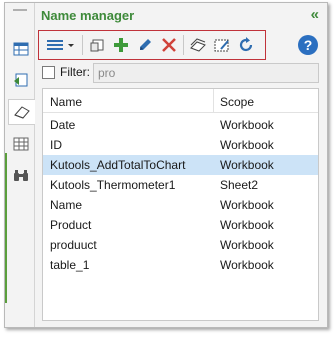 The image size is (334, 337). I want to click on list-item: Kutools_Thermometer1 Sheet2, so click(180, 185).